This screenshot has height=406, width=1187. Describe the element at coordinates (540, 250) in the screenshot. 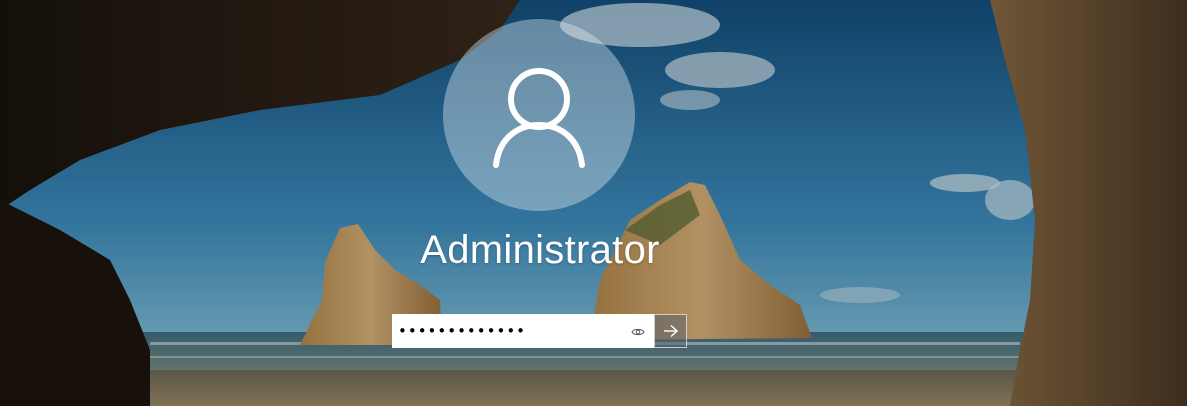

I see `username-label: Administrator` at that location.